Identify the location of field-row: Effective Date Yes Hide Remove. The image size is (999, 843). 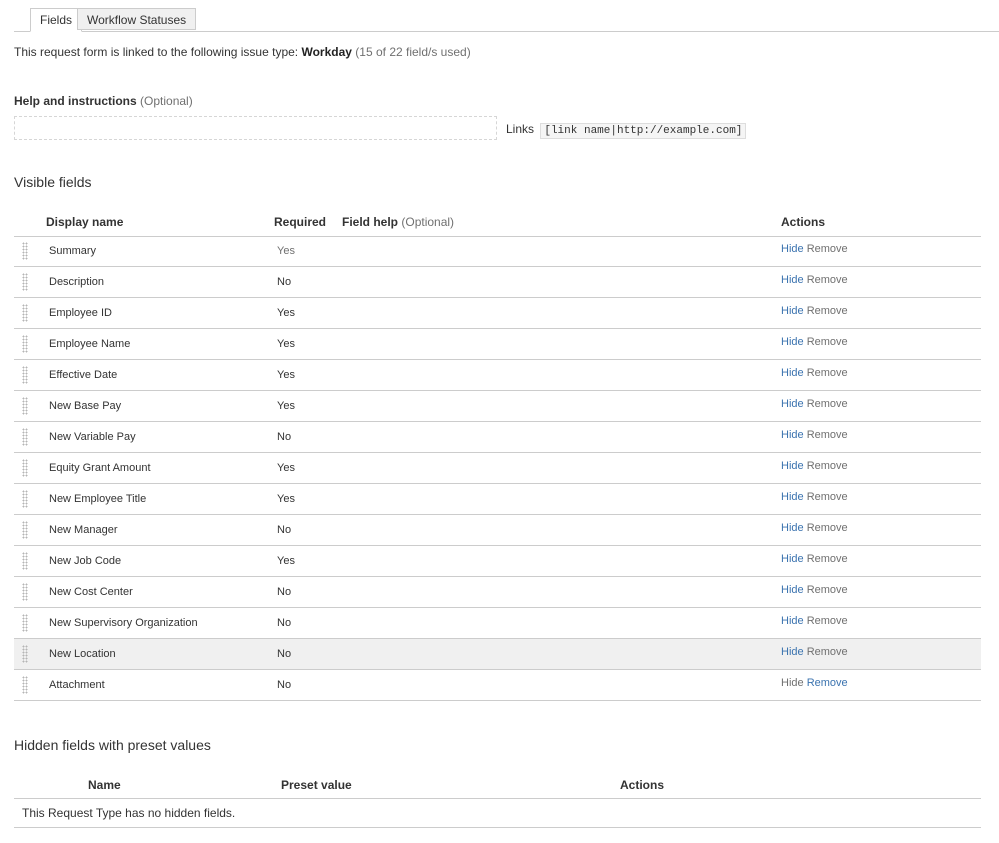
(497, 375).